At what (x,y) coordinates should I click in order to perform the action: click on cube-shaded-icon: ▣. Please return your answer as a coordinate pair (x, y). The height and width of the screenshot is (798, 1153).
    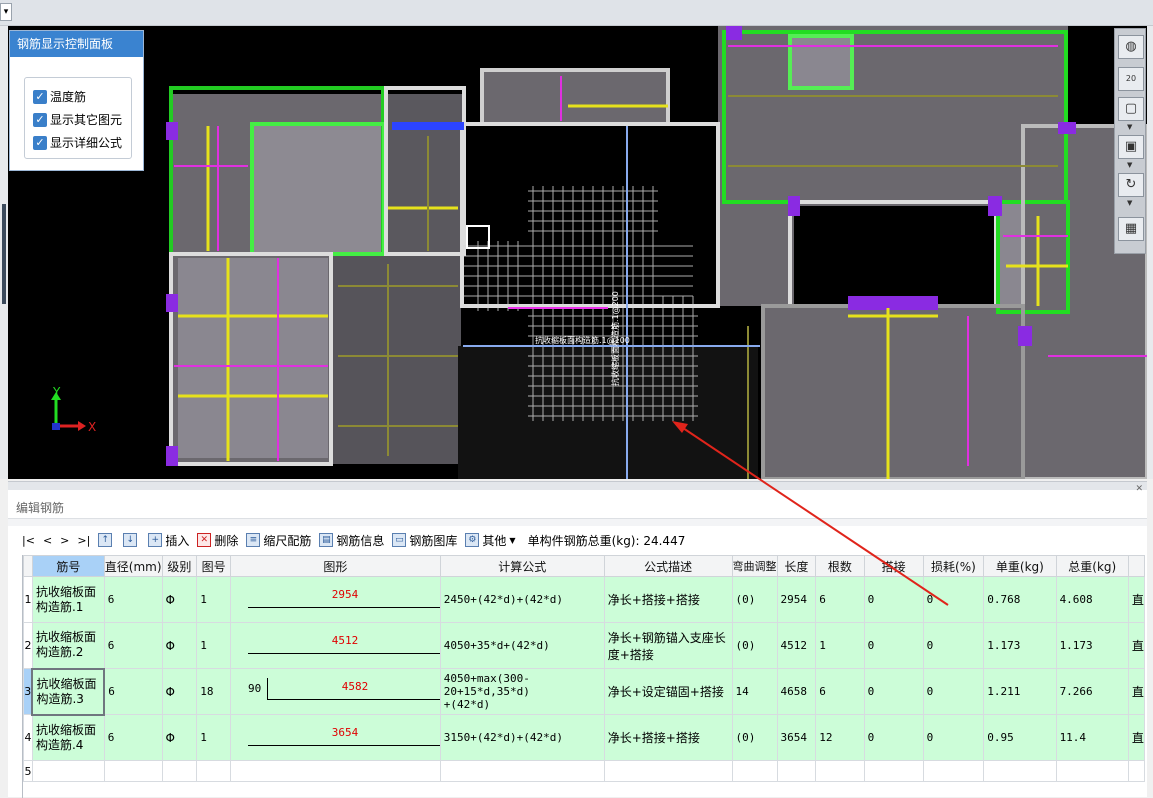
    Looking at the image, I should click on (1131, 147).